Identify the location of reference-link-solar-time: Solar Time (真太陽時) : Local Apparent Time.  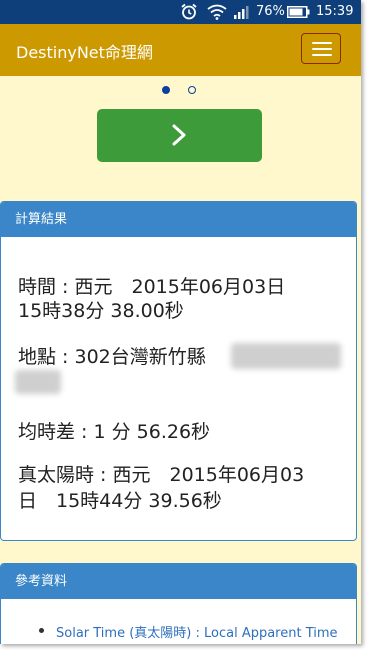
(197, 631).